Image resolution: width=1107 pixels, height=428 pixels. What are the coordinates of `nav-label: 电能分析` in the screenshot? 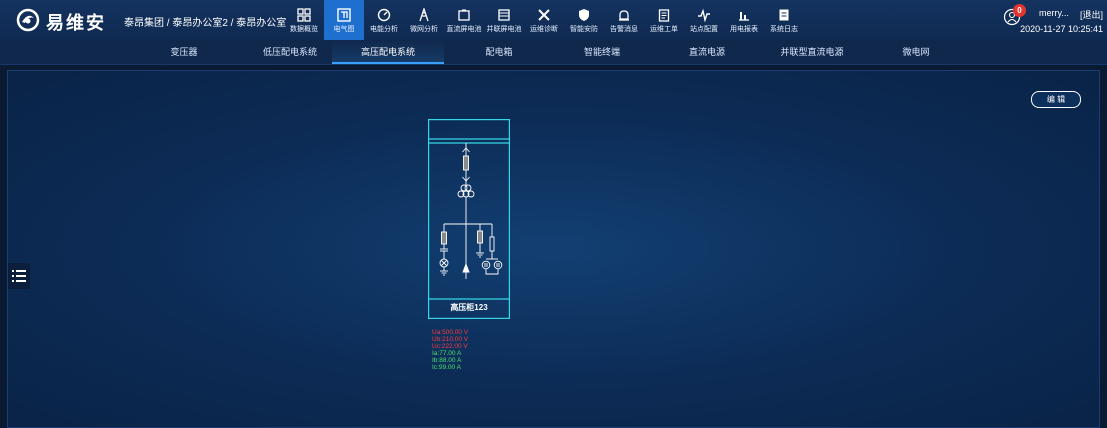 It's located at (384, 29).